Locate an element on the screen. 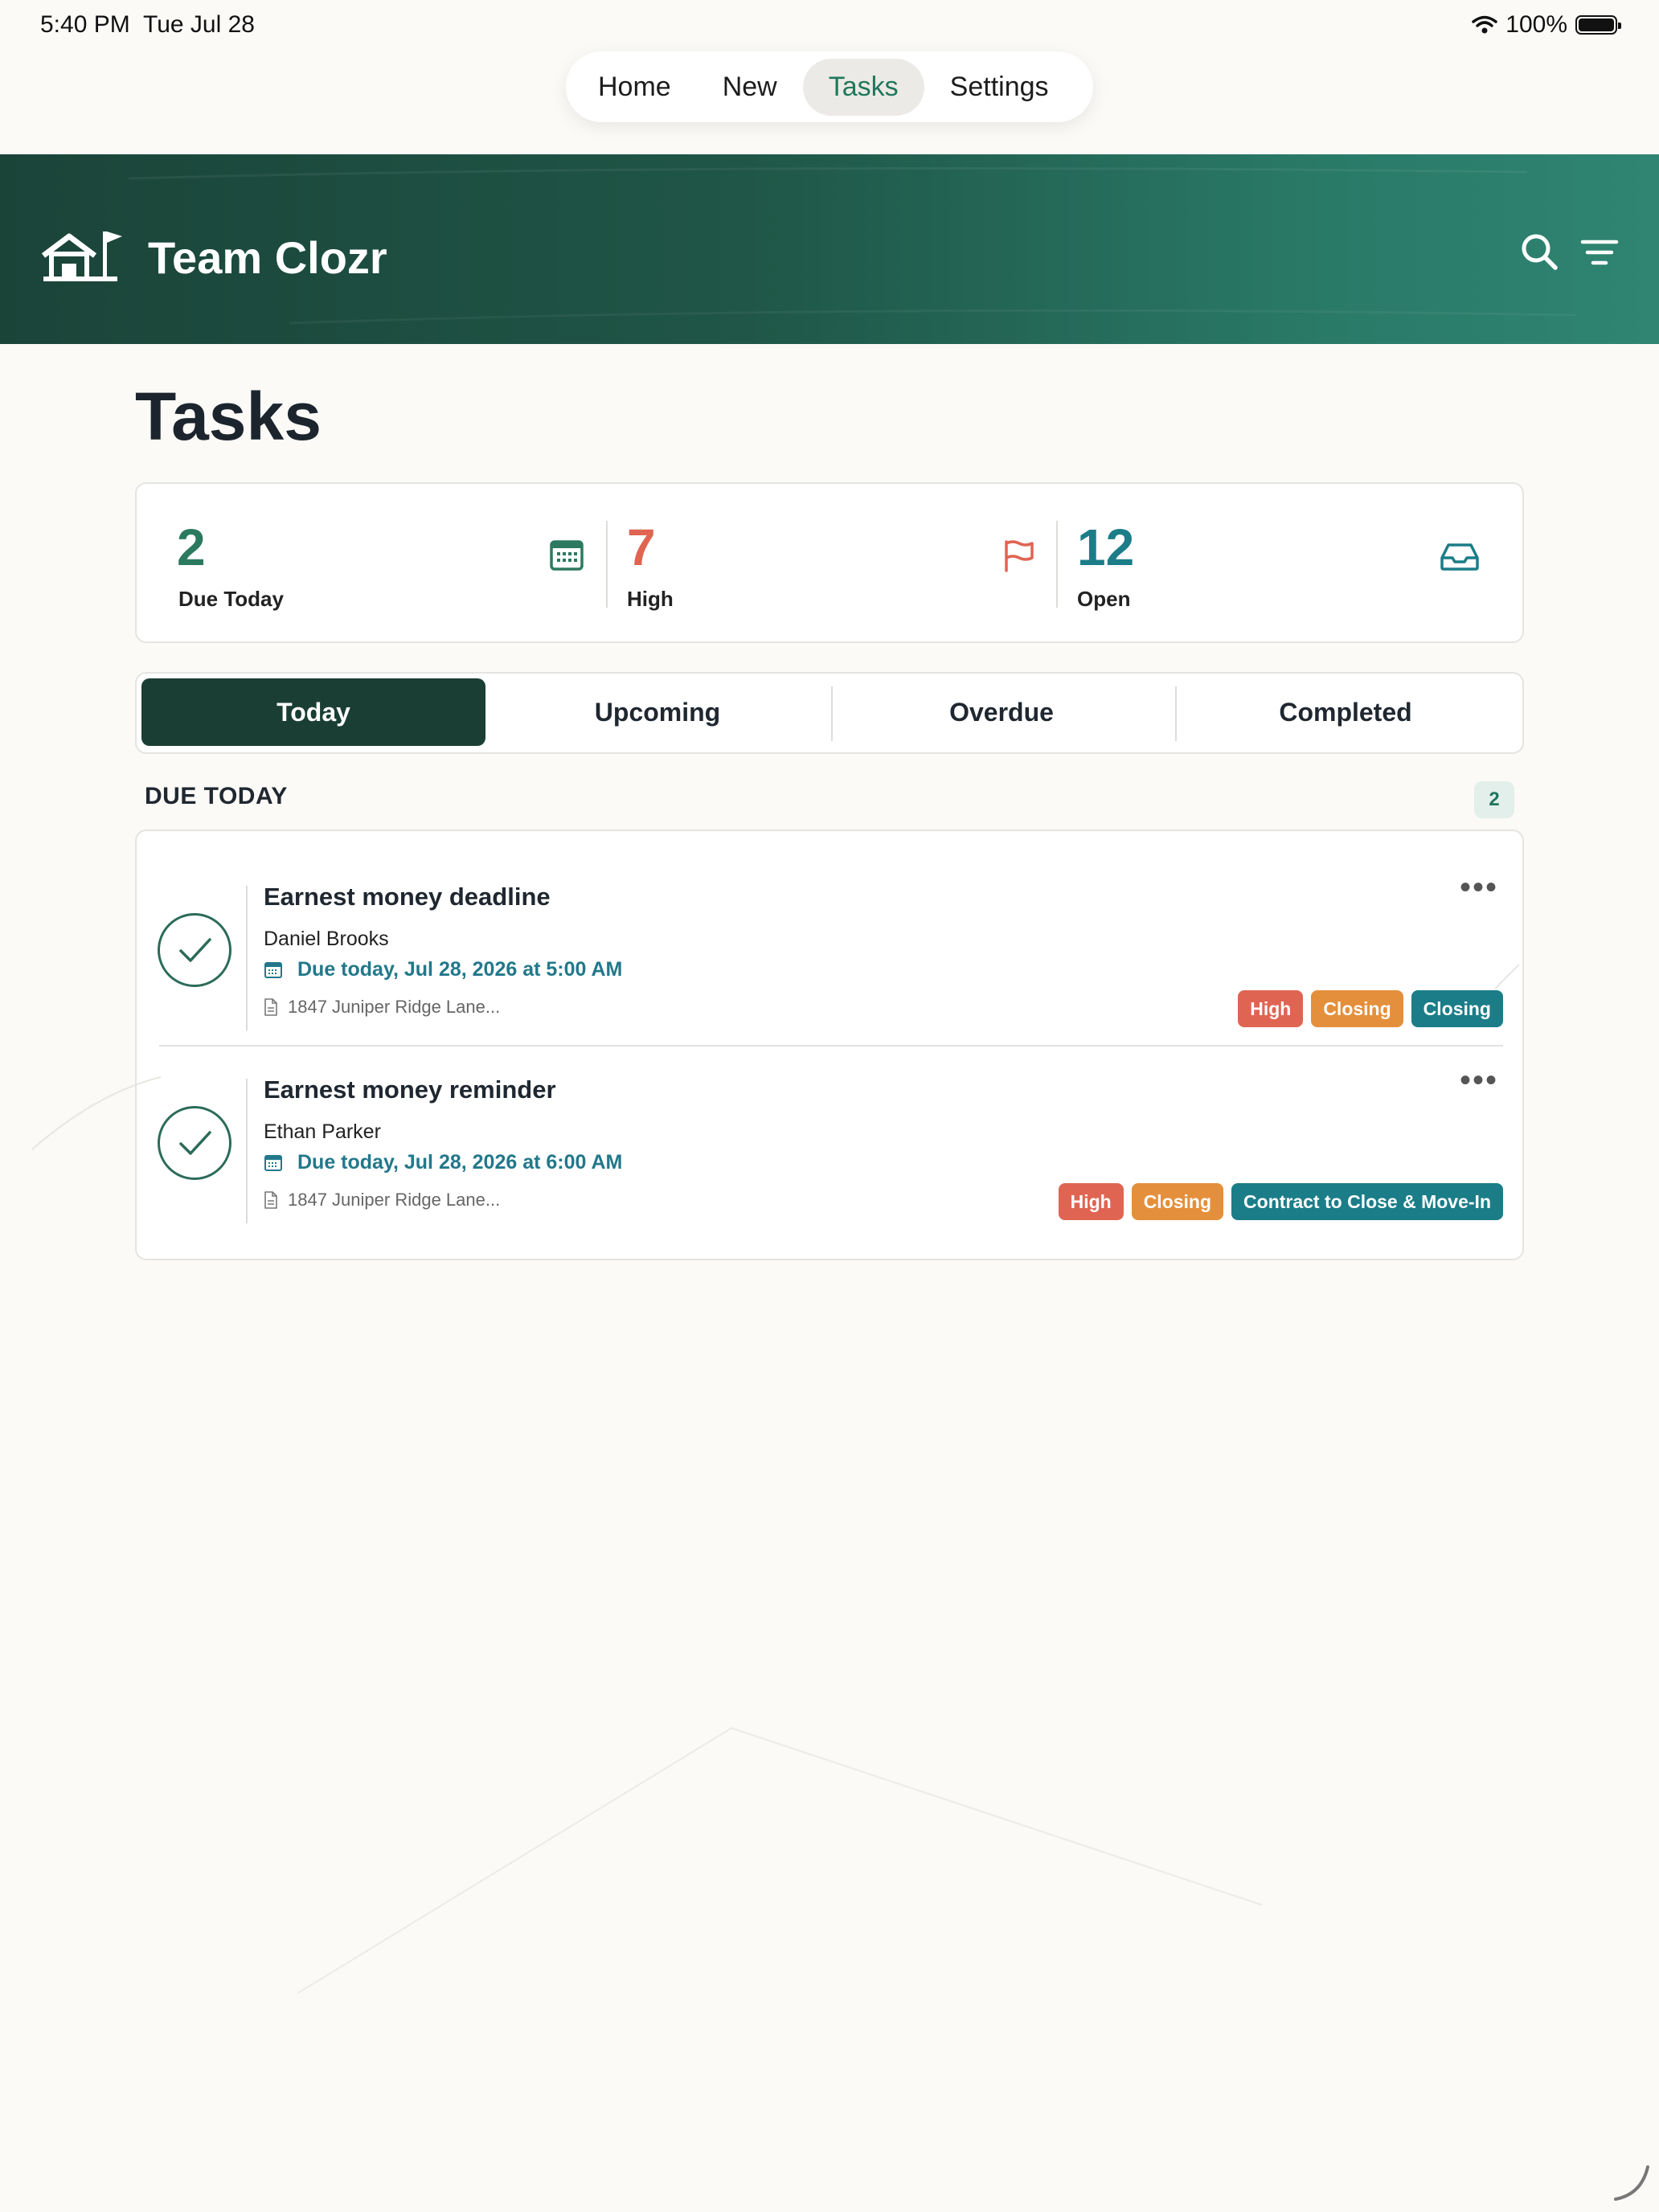  section-title: DUE TODAY is located at coordinates (216, 796).